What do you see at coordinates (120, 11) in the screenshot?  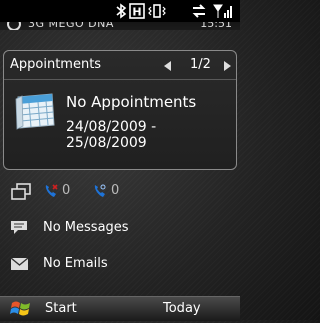 I see `status-bar: H` at bounding box center [120, 11].